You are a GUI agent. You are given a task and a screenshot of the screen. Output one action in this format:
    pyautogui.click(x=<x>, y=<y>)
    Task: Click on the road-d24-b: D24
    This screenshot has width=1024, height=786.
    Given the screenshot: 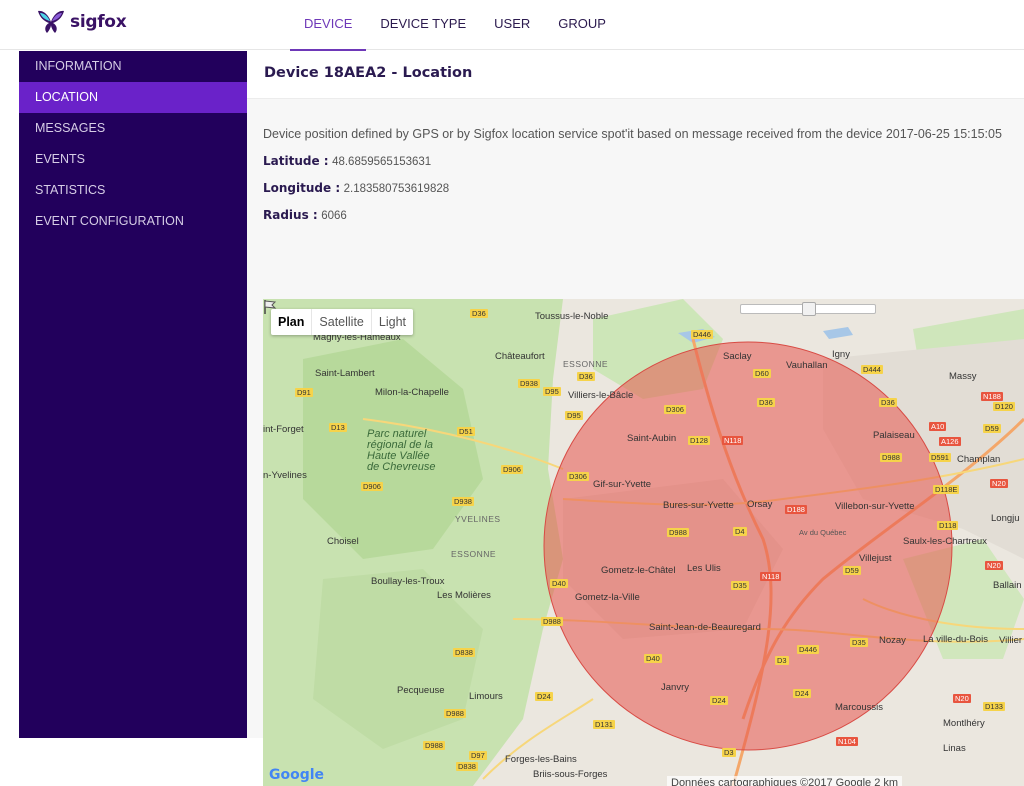 What is the action you would take?
    pyautogui.click(x=719, y=700)
    